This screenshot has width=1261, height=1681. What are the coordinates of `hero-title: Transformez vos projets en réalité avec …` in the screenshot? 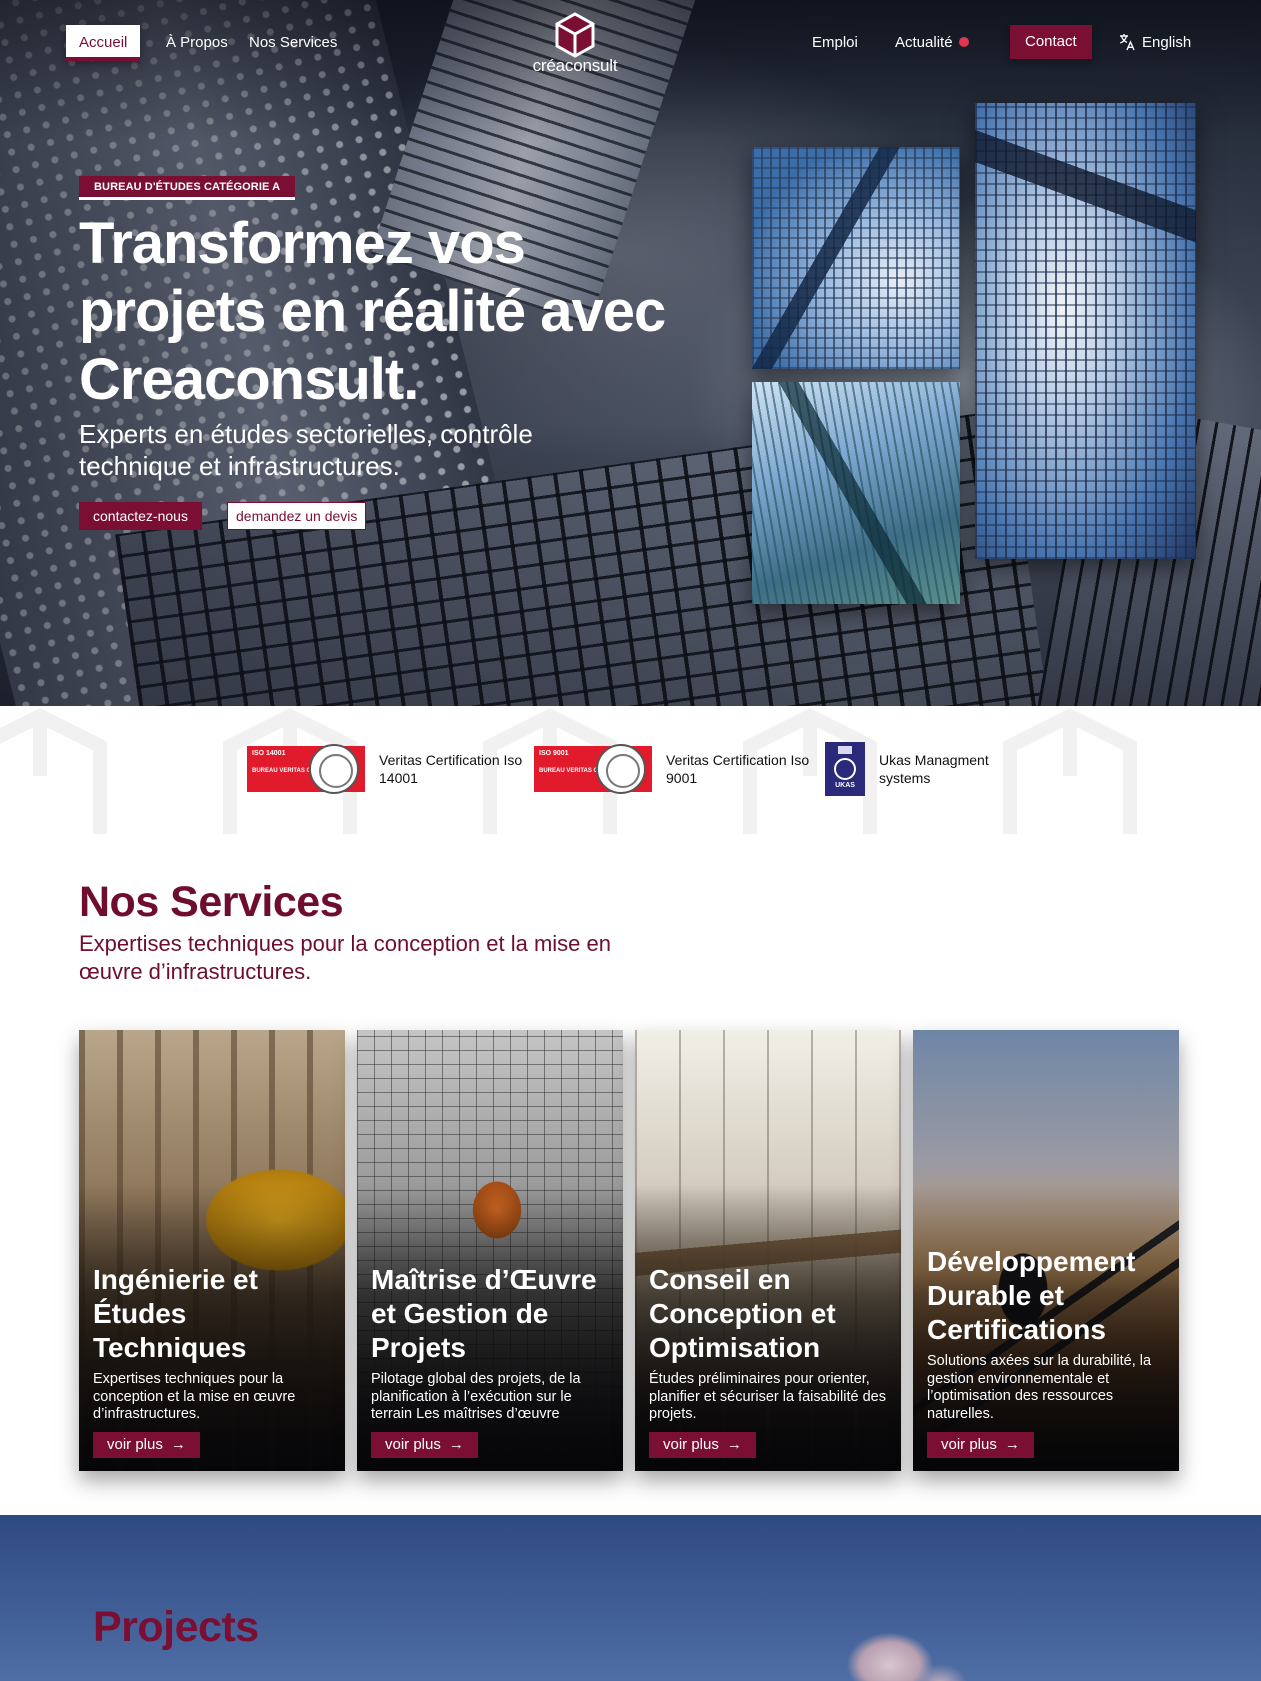 It's located at (372, 311).